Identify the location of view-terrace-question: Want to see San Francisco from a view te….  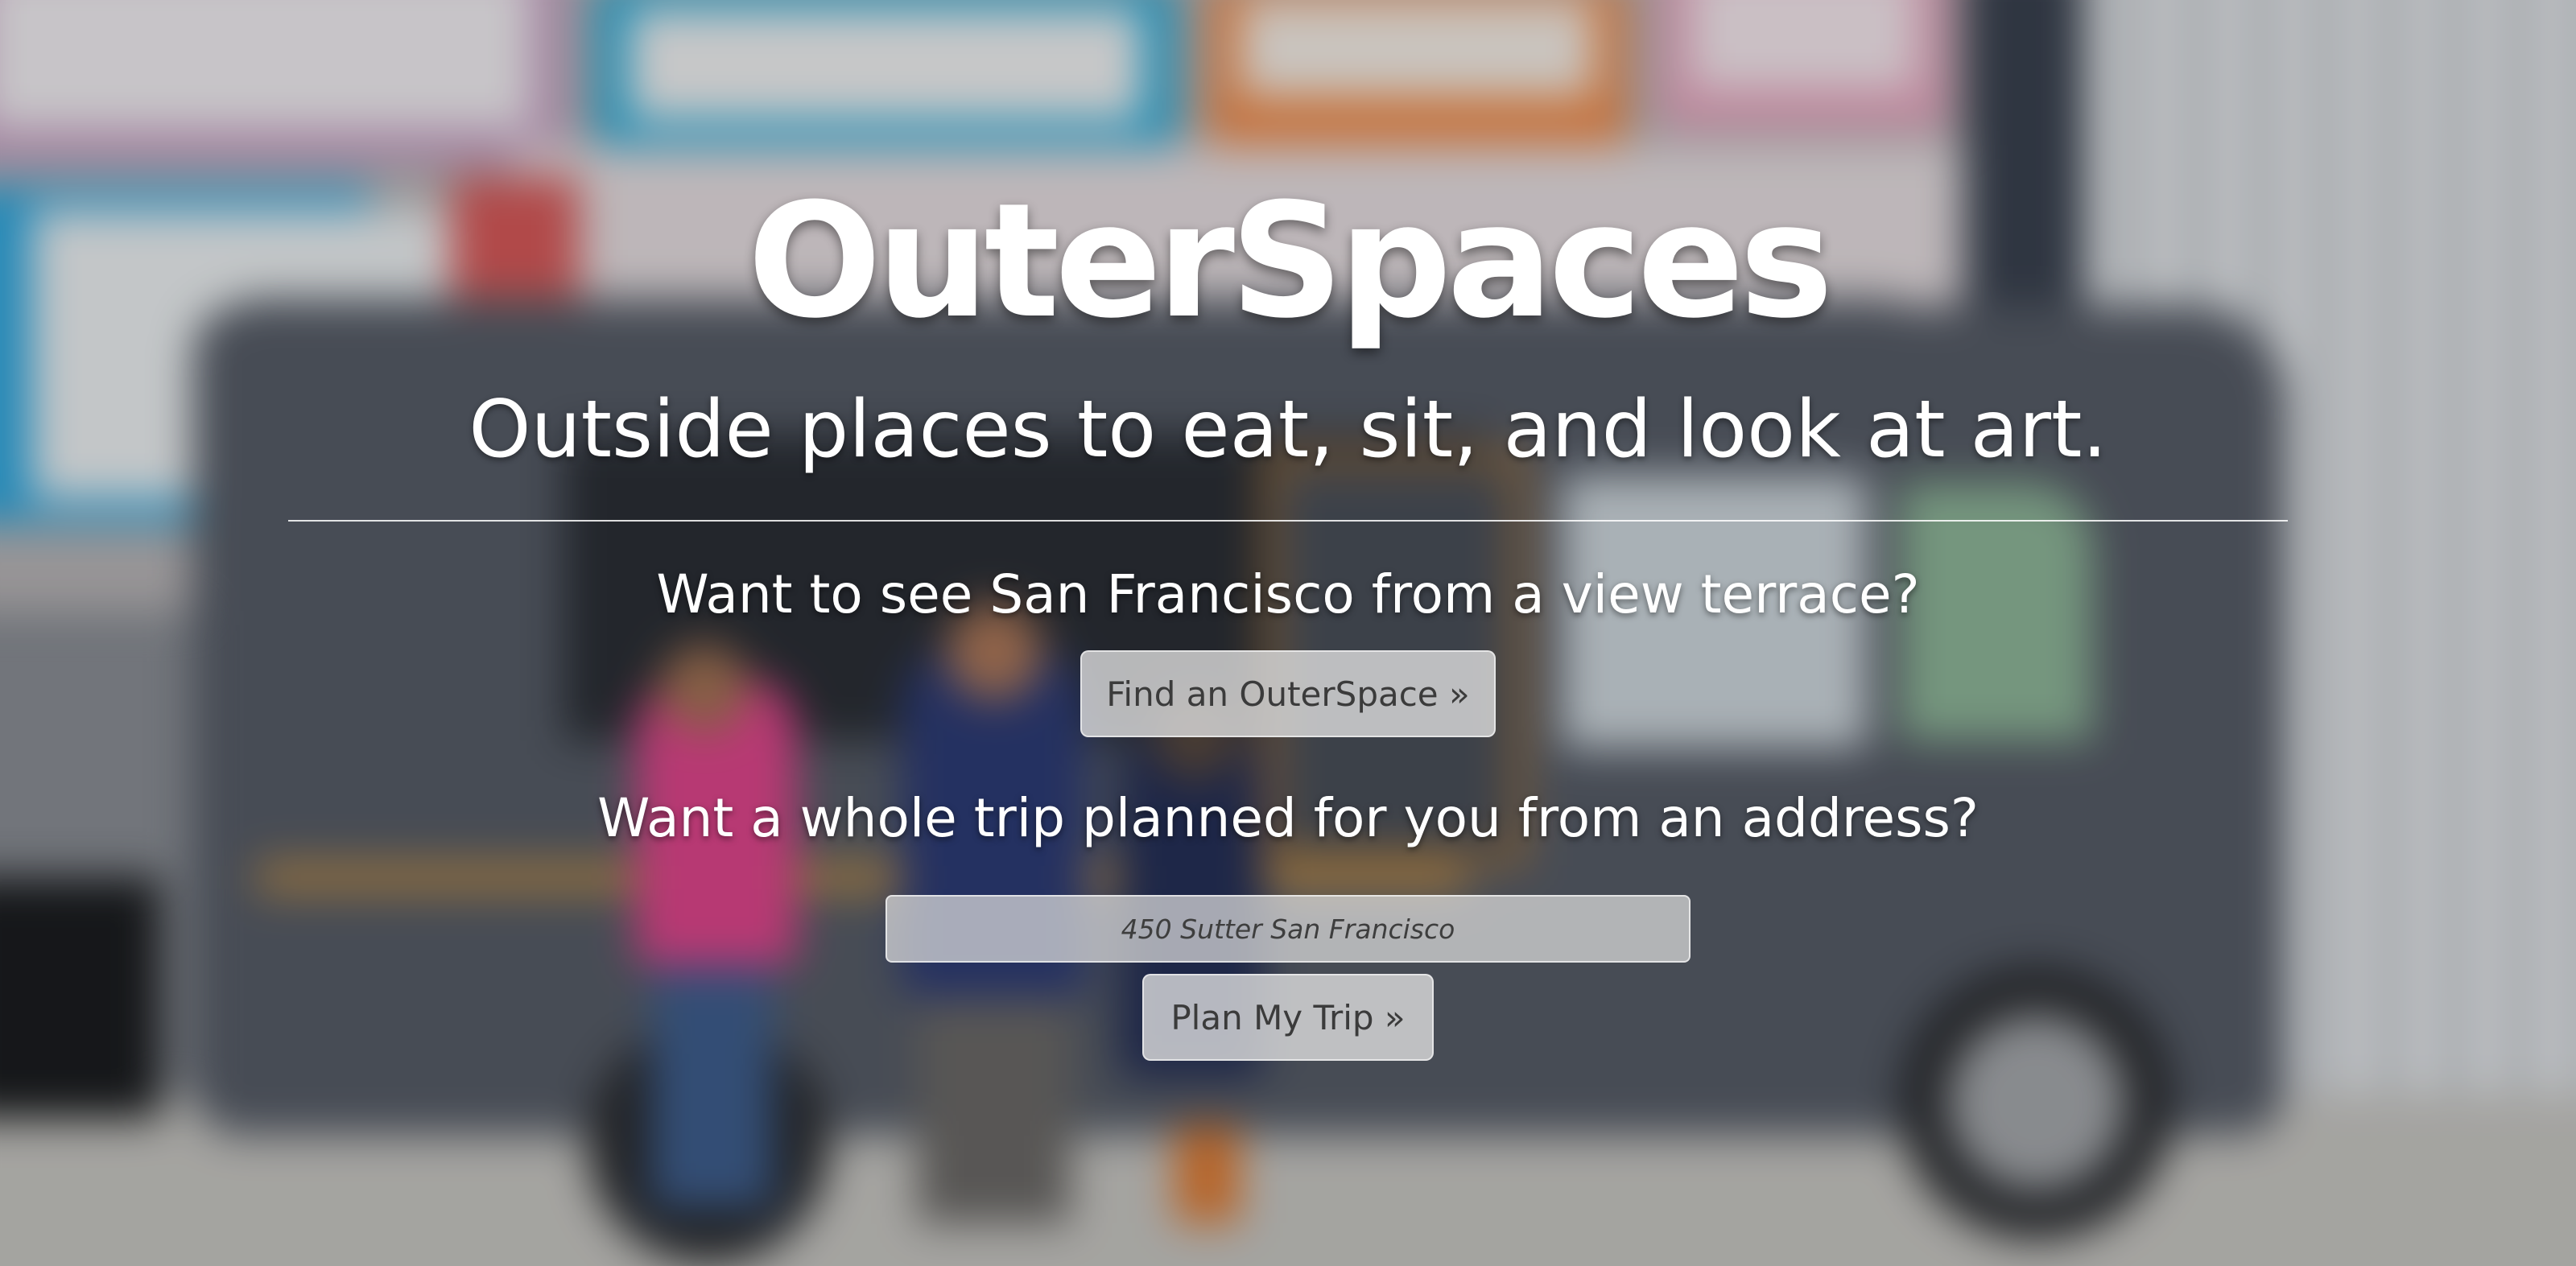
(1288, 594).